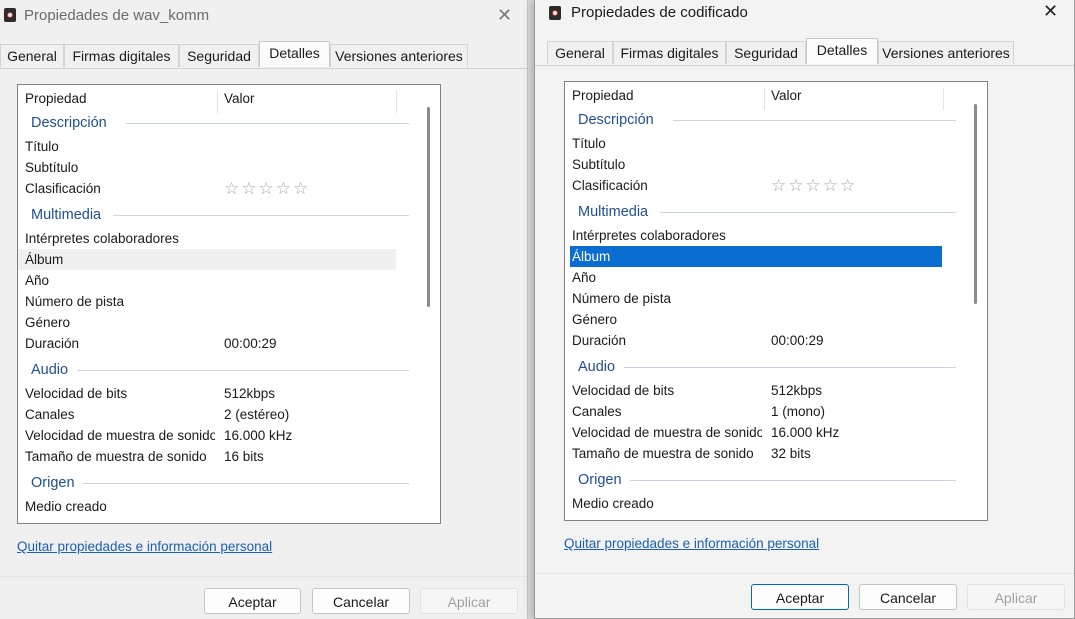 The width and height of the screenshot is (1075, 619). What do you see at coordinates (754, 453) in the screenshot?
I see `list-item: Tamaño de muestra de sonido 32 bits` at bounding box center [754, 453].